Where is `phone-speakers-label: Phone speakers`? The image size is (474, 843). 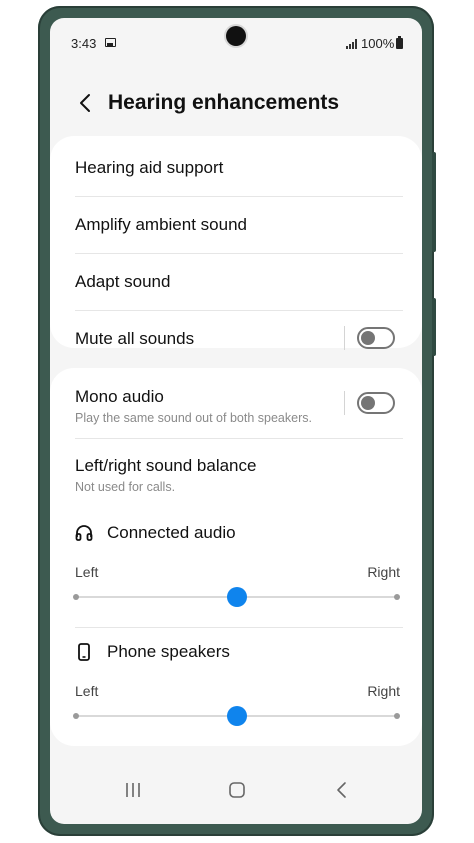 phone-speakers-label: Phone speakers is located at coordinates (168, 651).